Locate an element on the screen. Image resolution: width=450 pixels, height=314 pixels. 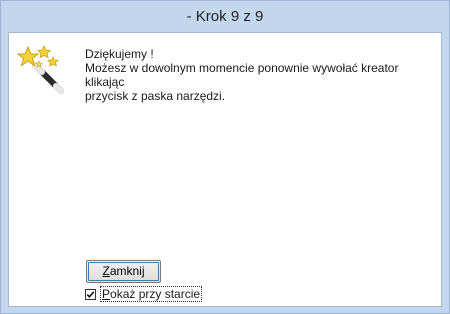
checkmark-icon is located at coordinates (90, 294).